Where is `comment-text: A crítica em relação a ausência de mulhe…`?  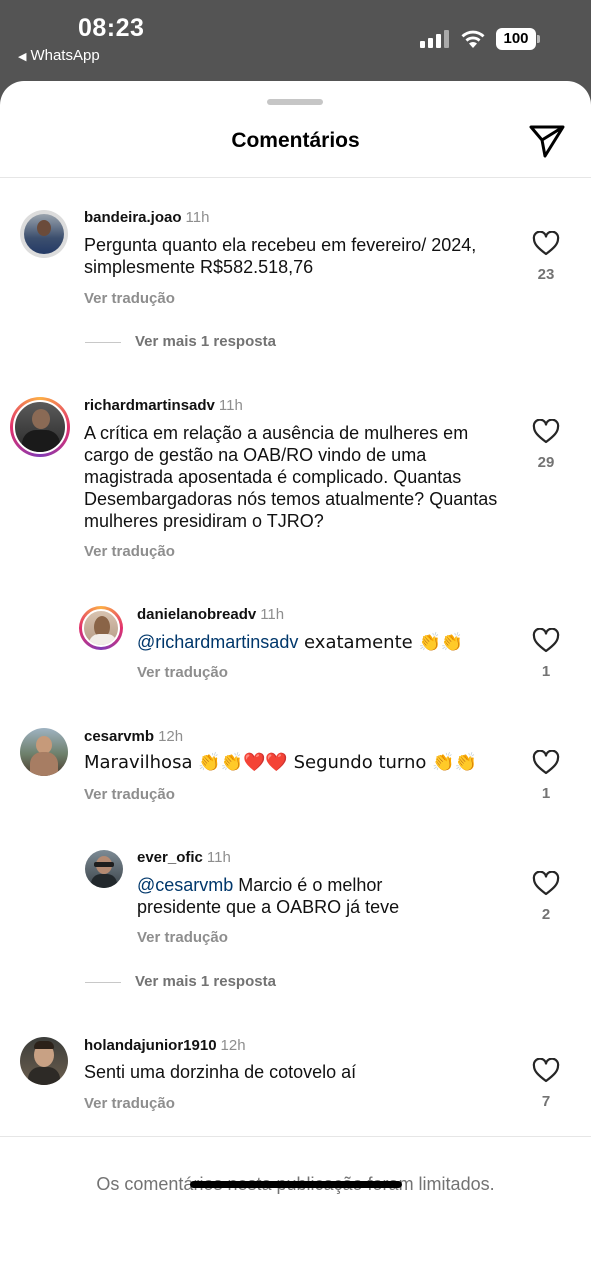 comment-text: A crítica em relação a ausência de mulhe… is located at coordinates (291, 477).